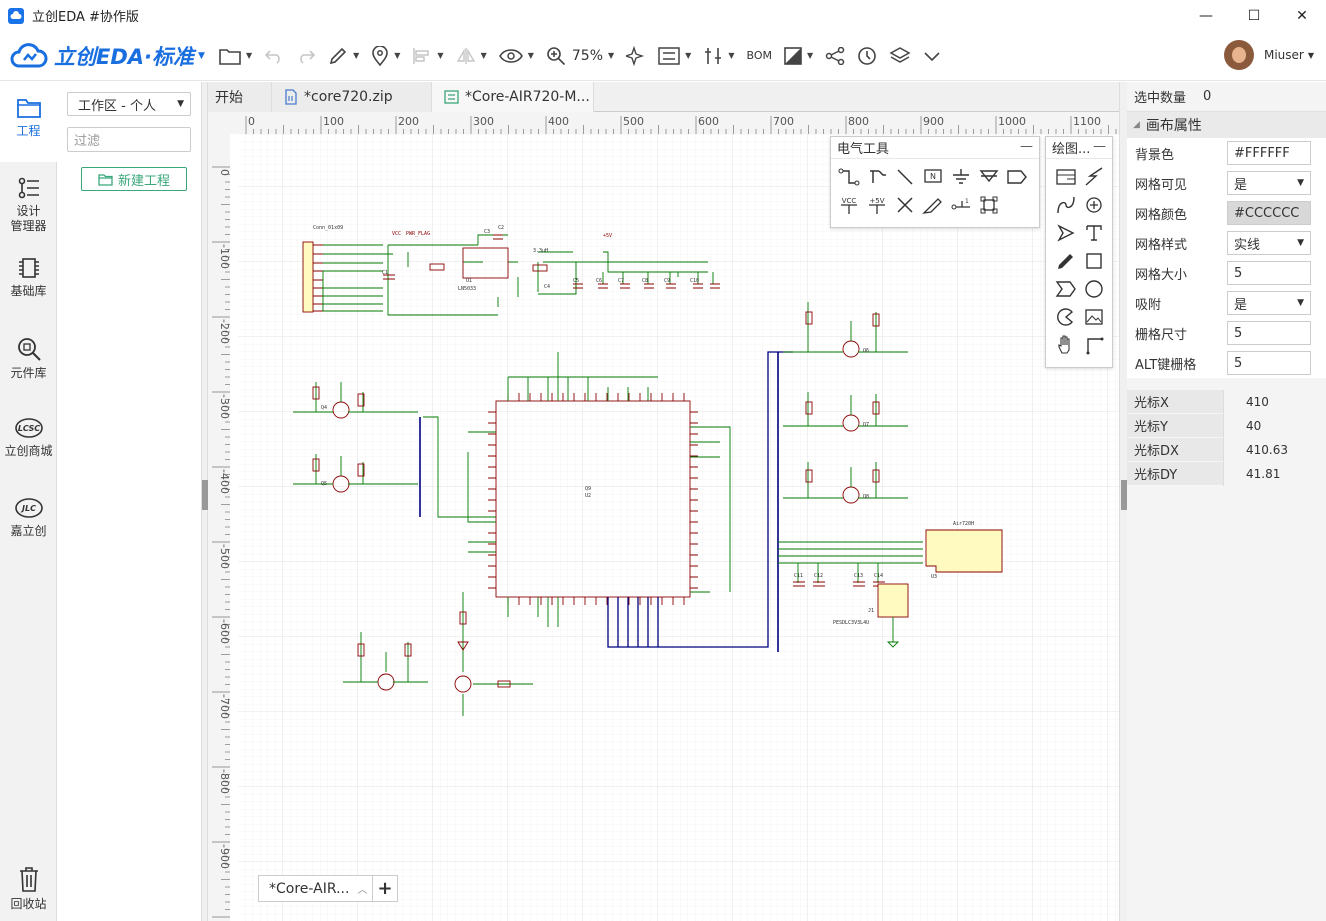  I want to click on sheet-tool-button, so click(989, 205).